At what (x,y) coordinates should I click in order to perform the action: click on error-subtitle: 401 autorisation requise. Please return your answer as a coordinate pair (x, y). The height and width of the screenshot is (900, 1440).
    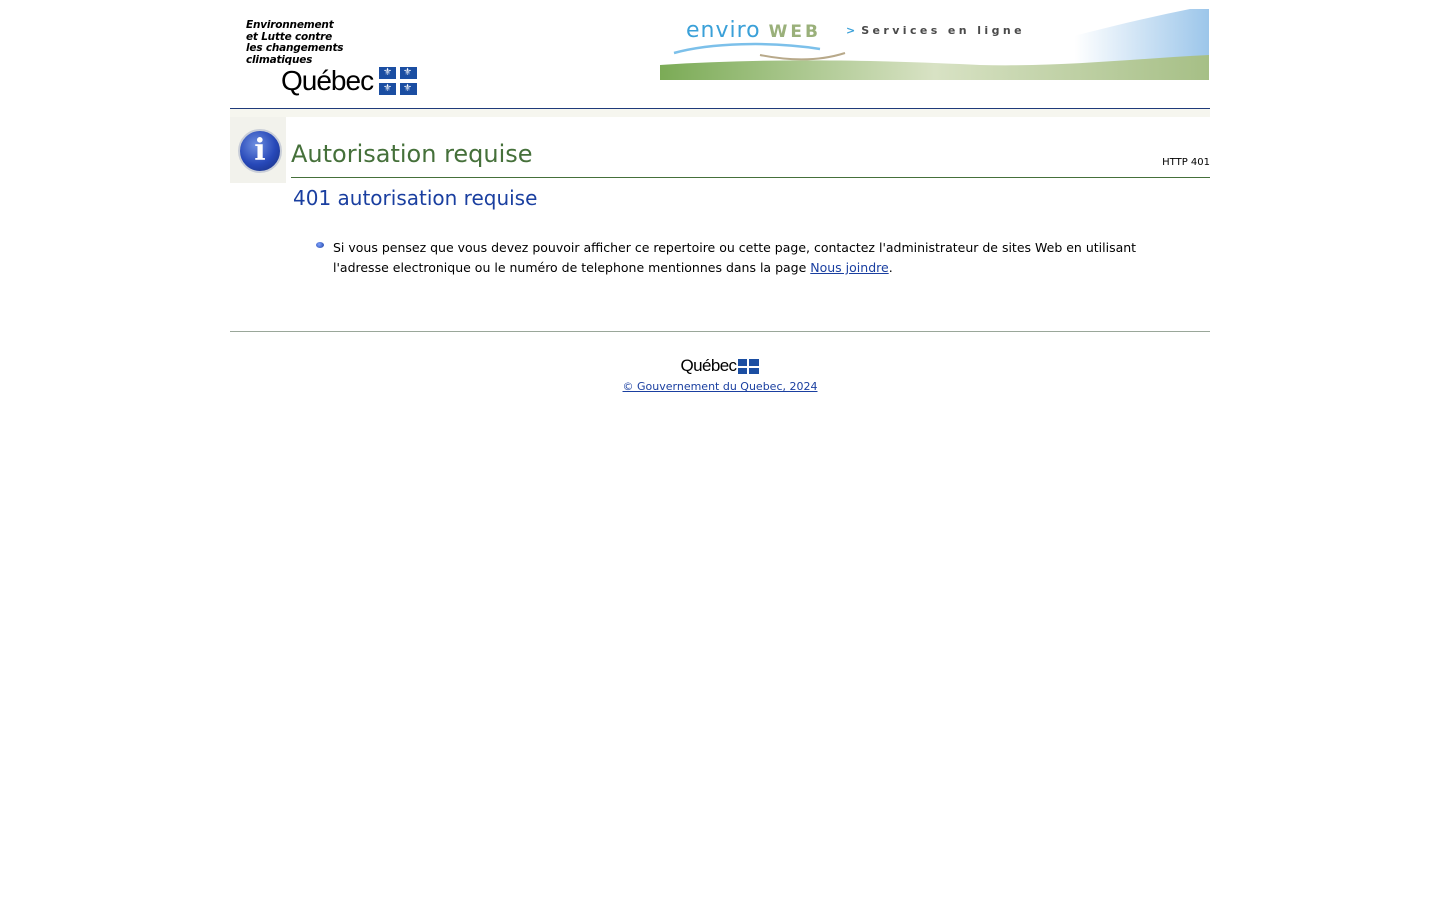
    Looking at the image, I should click on (415, 198).